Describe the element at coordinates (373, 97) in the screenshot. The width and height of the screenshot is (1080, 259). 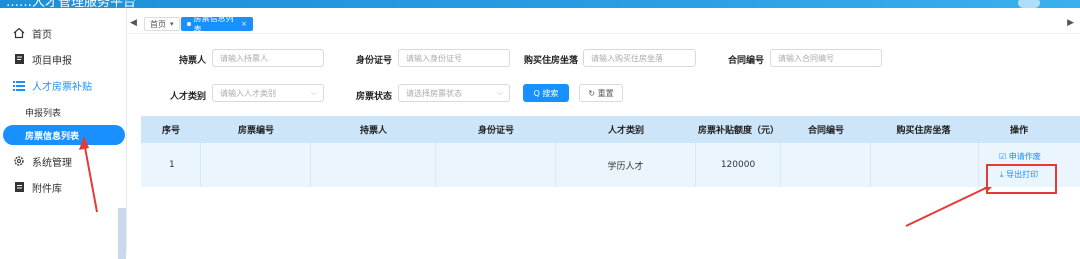
I see `ticket-status-label: 房票状态` at that location.